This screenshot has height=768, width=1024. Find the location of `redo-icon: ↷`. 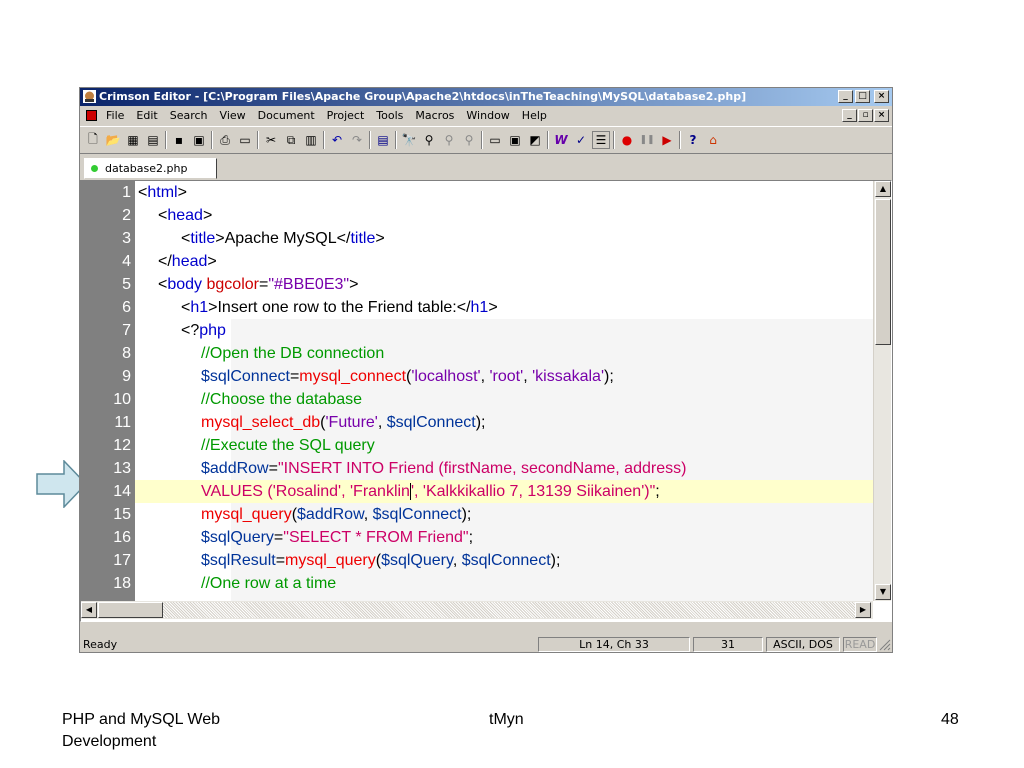

redo-icon: ↷ is located at coordinates (357, 140).